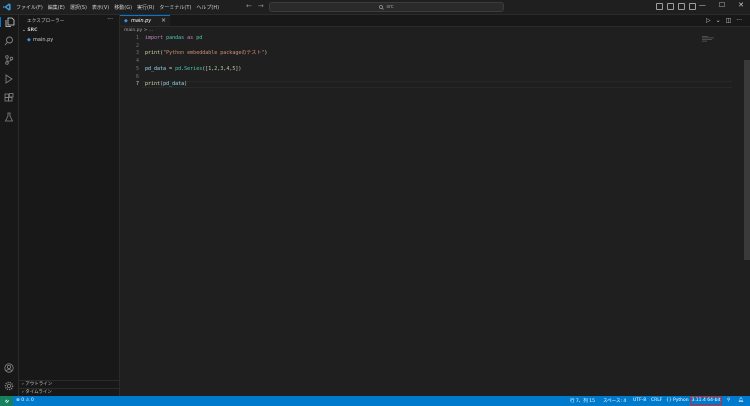 Image resolution: width=750 pixels, height=406 pixels. I want to click on cursor-position: 行 7、列 15, so click(582, 401).